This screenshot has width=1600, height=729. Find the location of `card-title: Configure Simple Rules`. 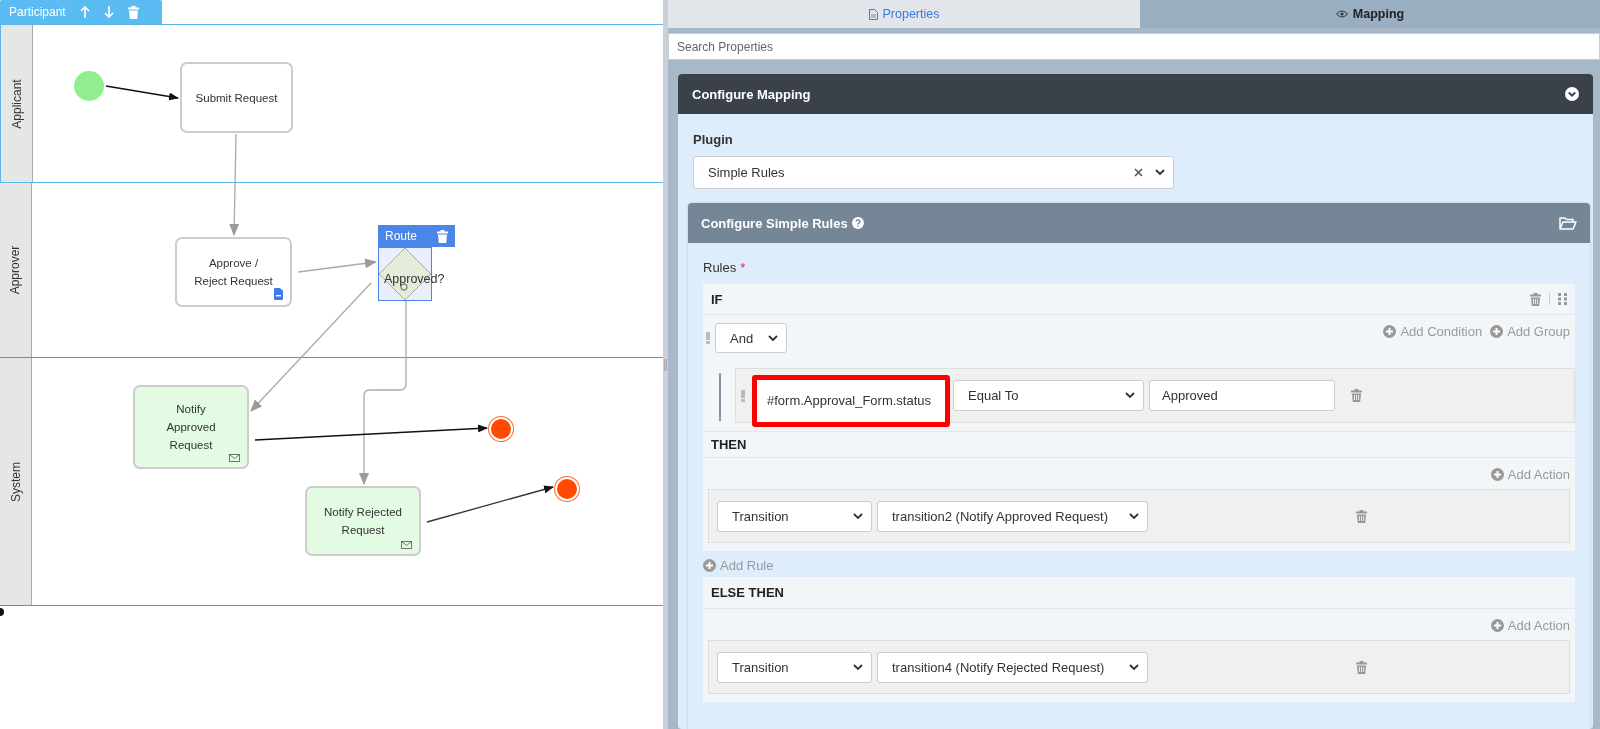

card-title: Configure Simple Rules is located at coordinates (774, 223).